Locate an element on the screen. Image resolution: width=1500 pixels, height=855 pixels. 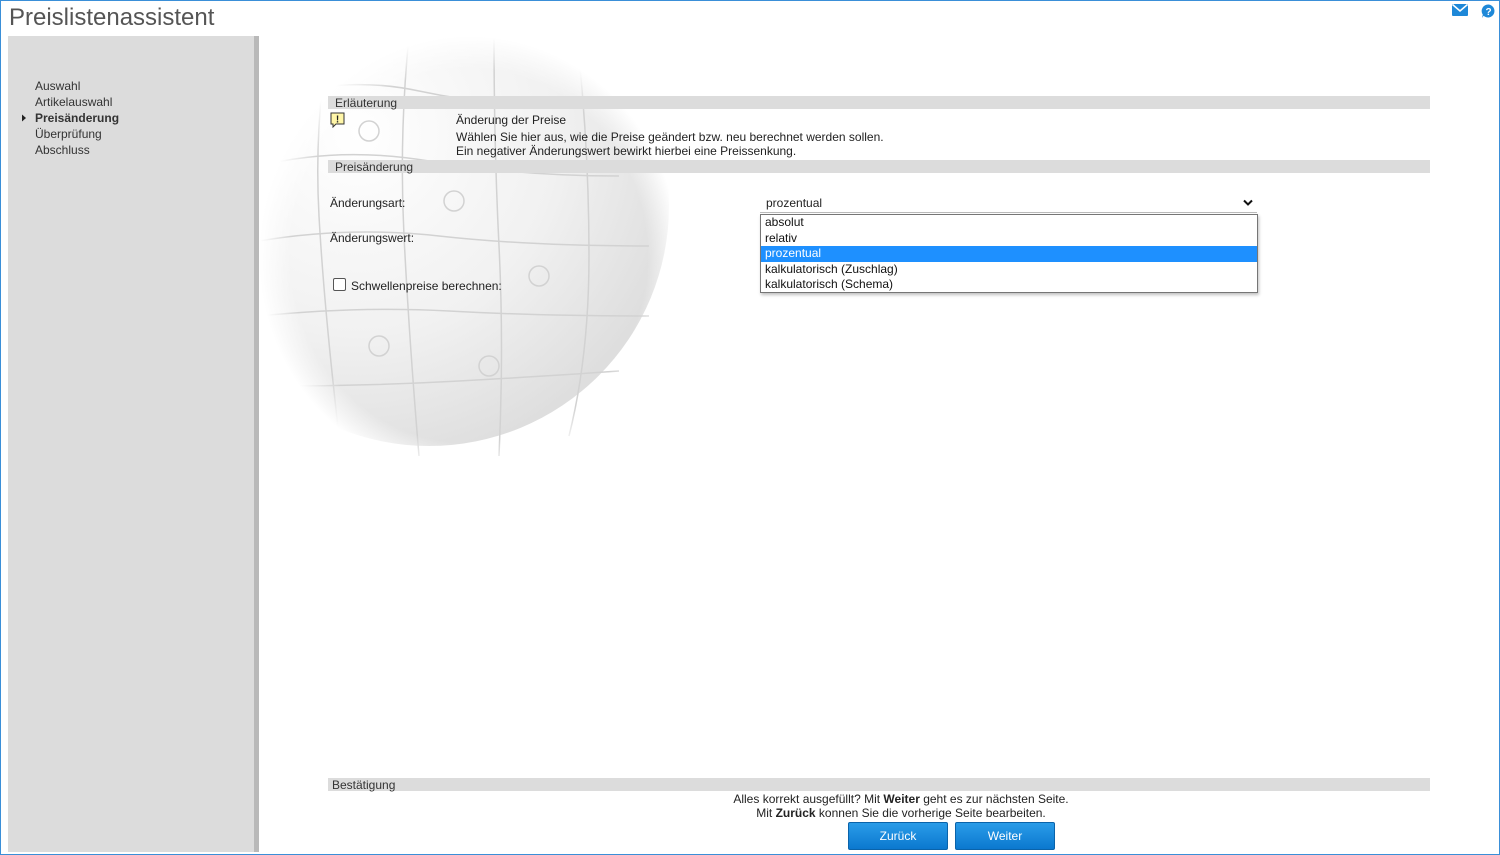
confirmation-line-2-text: Mit is located at coordinates (766, 813).